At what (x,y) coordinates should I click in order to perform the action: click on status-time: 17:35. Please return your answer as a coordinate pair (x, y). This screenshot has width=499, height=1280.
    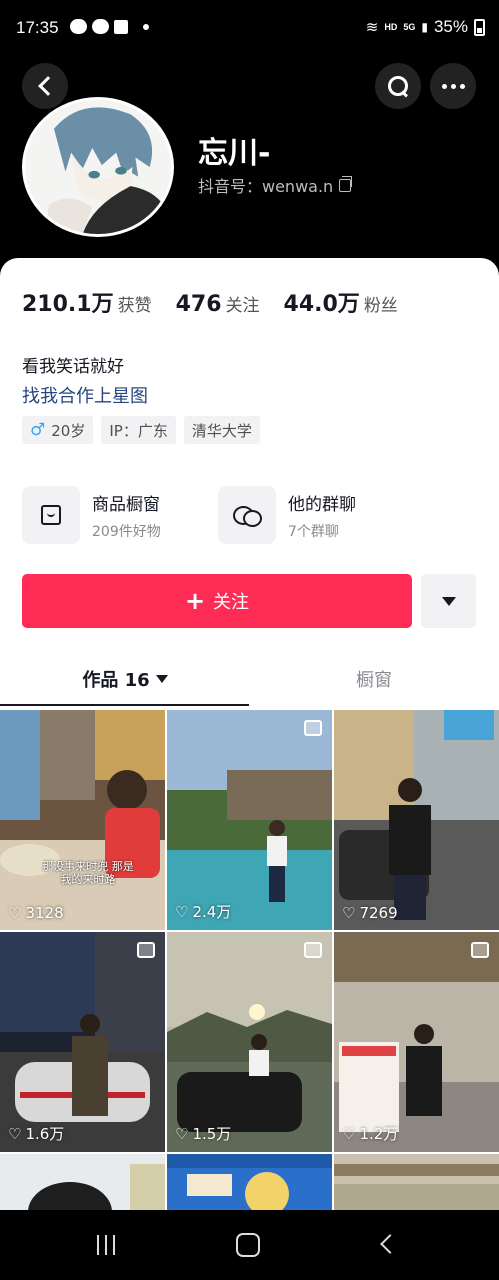
    Looking at the image, I should click on (37, 27).